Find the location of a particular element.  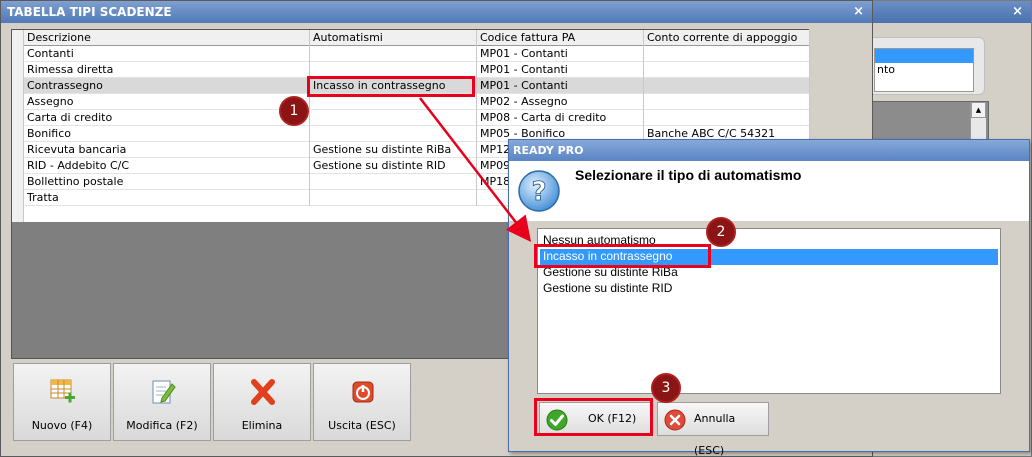

annotation-arrow is located at coordinates (475, 169).